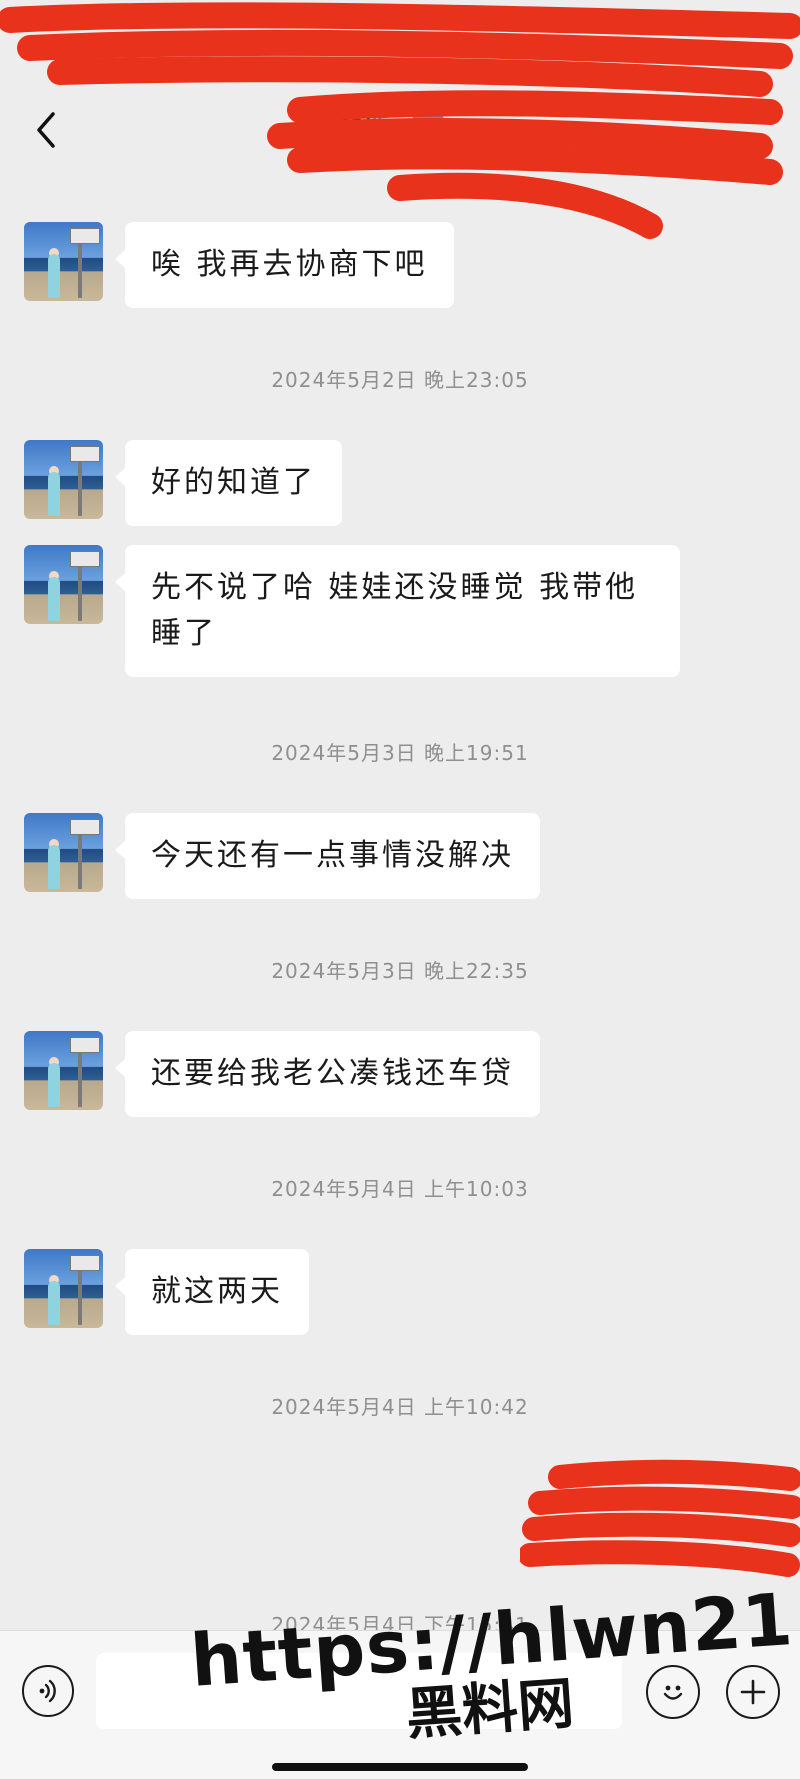 The height and width of the screenshot is (1779, 800). I want to click on message-bubble: 好的知道了, so click(228, 483).